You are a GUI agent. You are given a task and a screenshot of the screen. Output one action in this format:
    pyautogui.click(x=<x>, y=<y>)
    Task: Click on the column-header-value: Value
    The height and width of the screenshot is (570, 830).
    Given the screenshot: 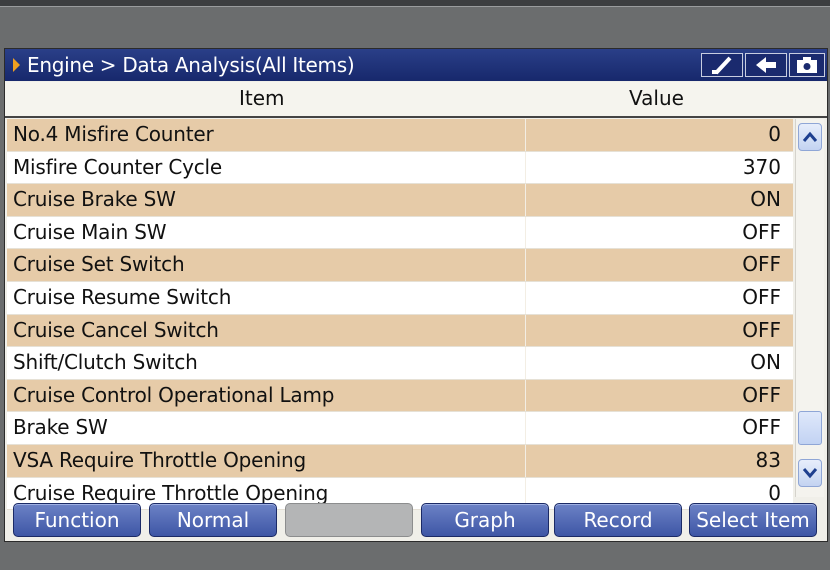 What is the action you would take?
    pyautogui.click(x=656, y=98)
    